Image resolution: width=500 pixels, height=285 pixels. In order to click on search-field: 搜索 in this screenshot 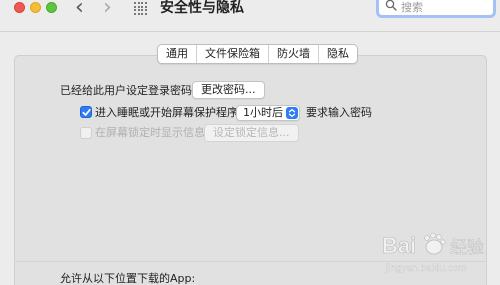, I will do `click(436, 9)`.